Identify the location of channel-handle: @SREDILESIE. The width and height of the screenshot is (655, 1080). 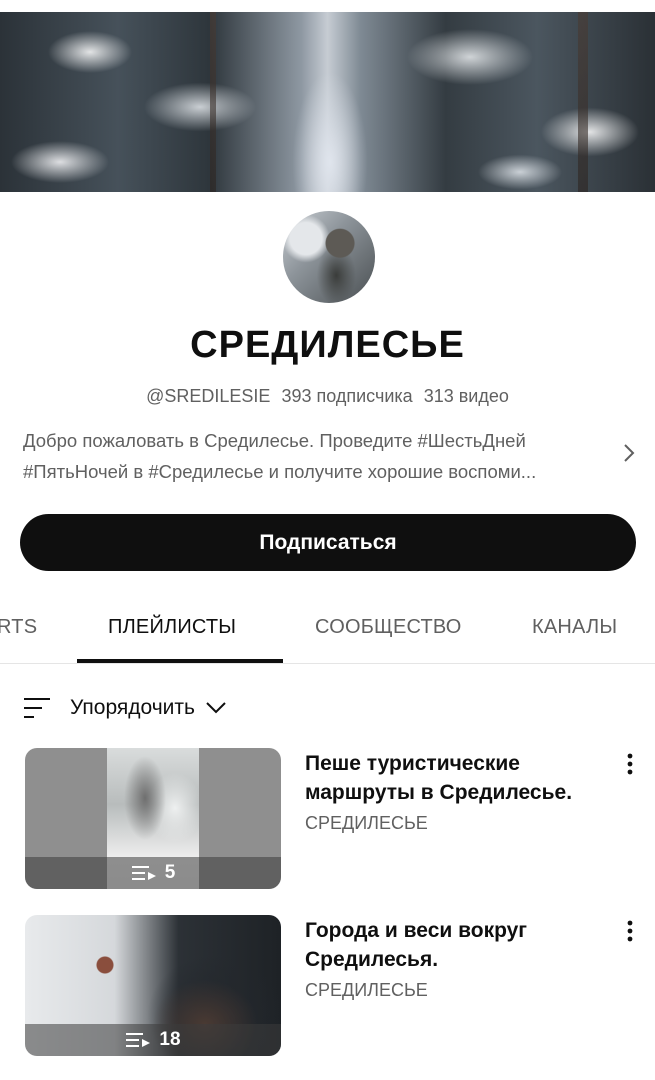
(208, 396).